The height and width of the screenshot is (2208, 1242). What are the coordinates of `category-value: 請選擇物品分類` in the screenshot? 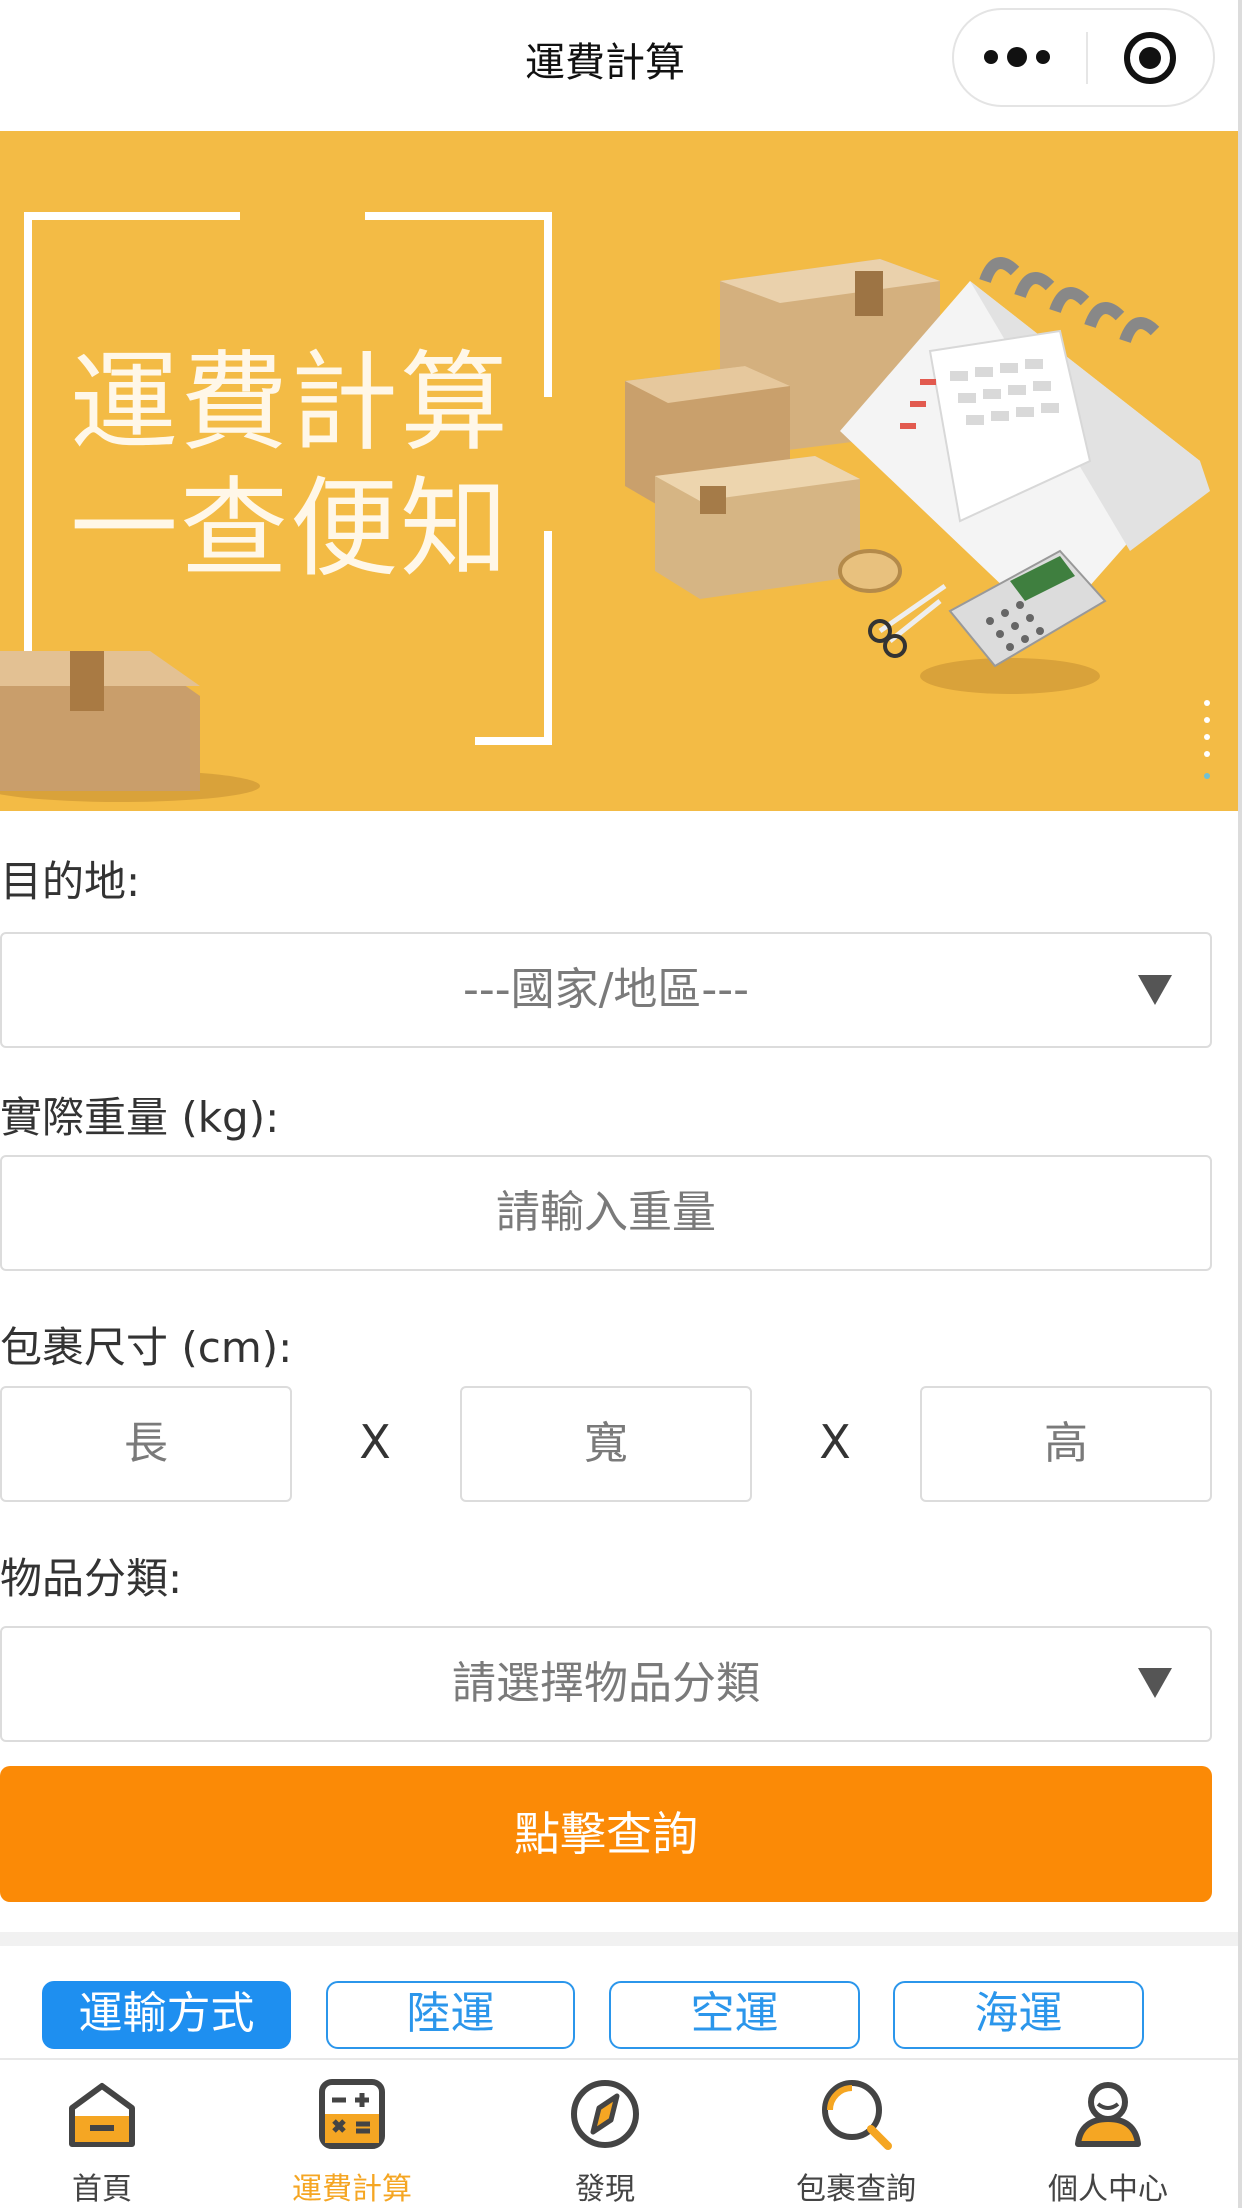 It's located at (606, 1683).